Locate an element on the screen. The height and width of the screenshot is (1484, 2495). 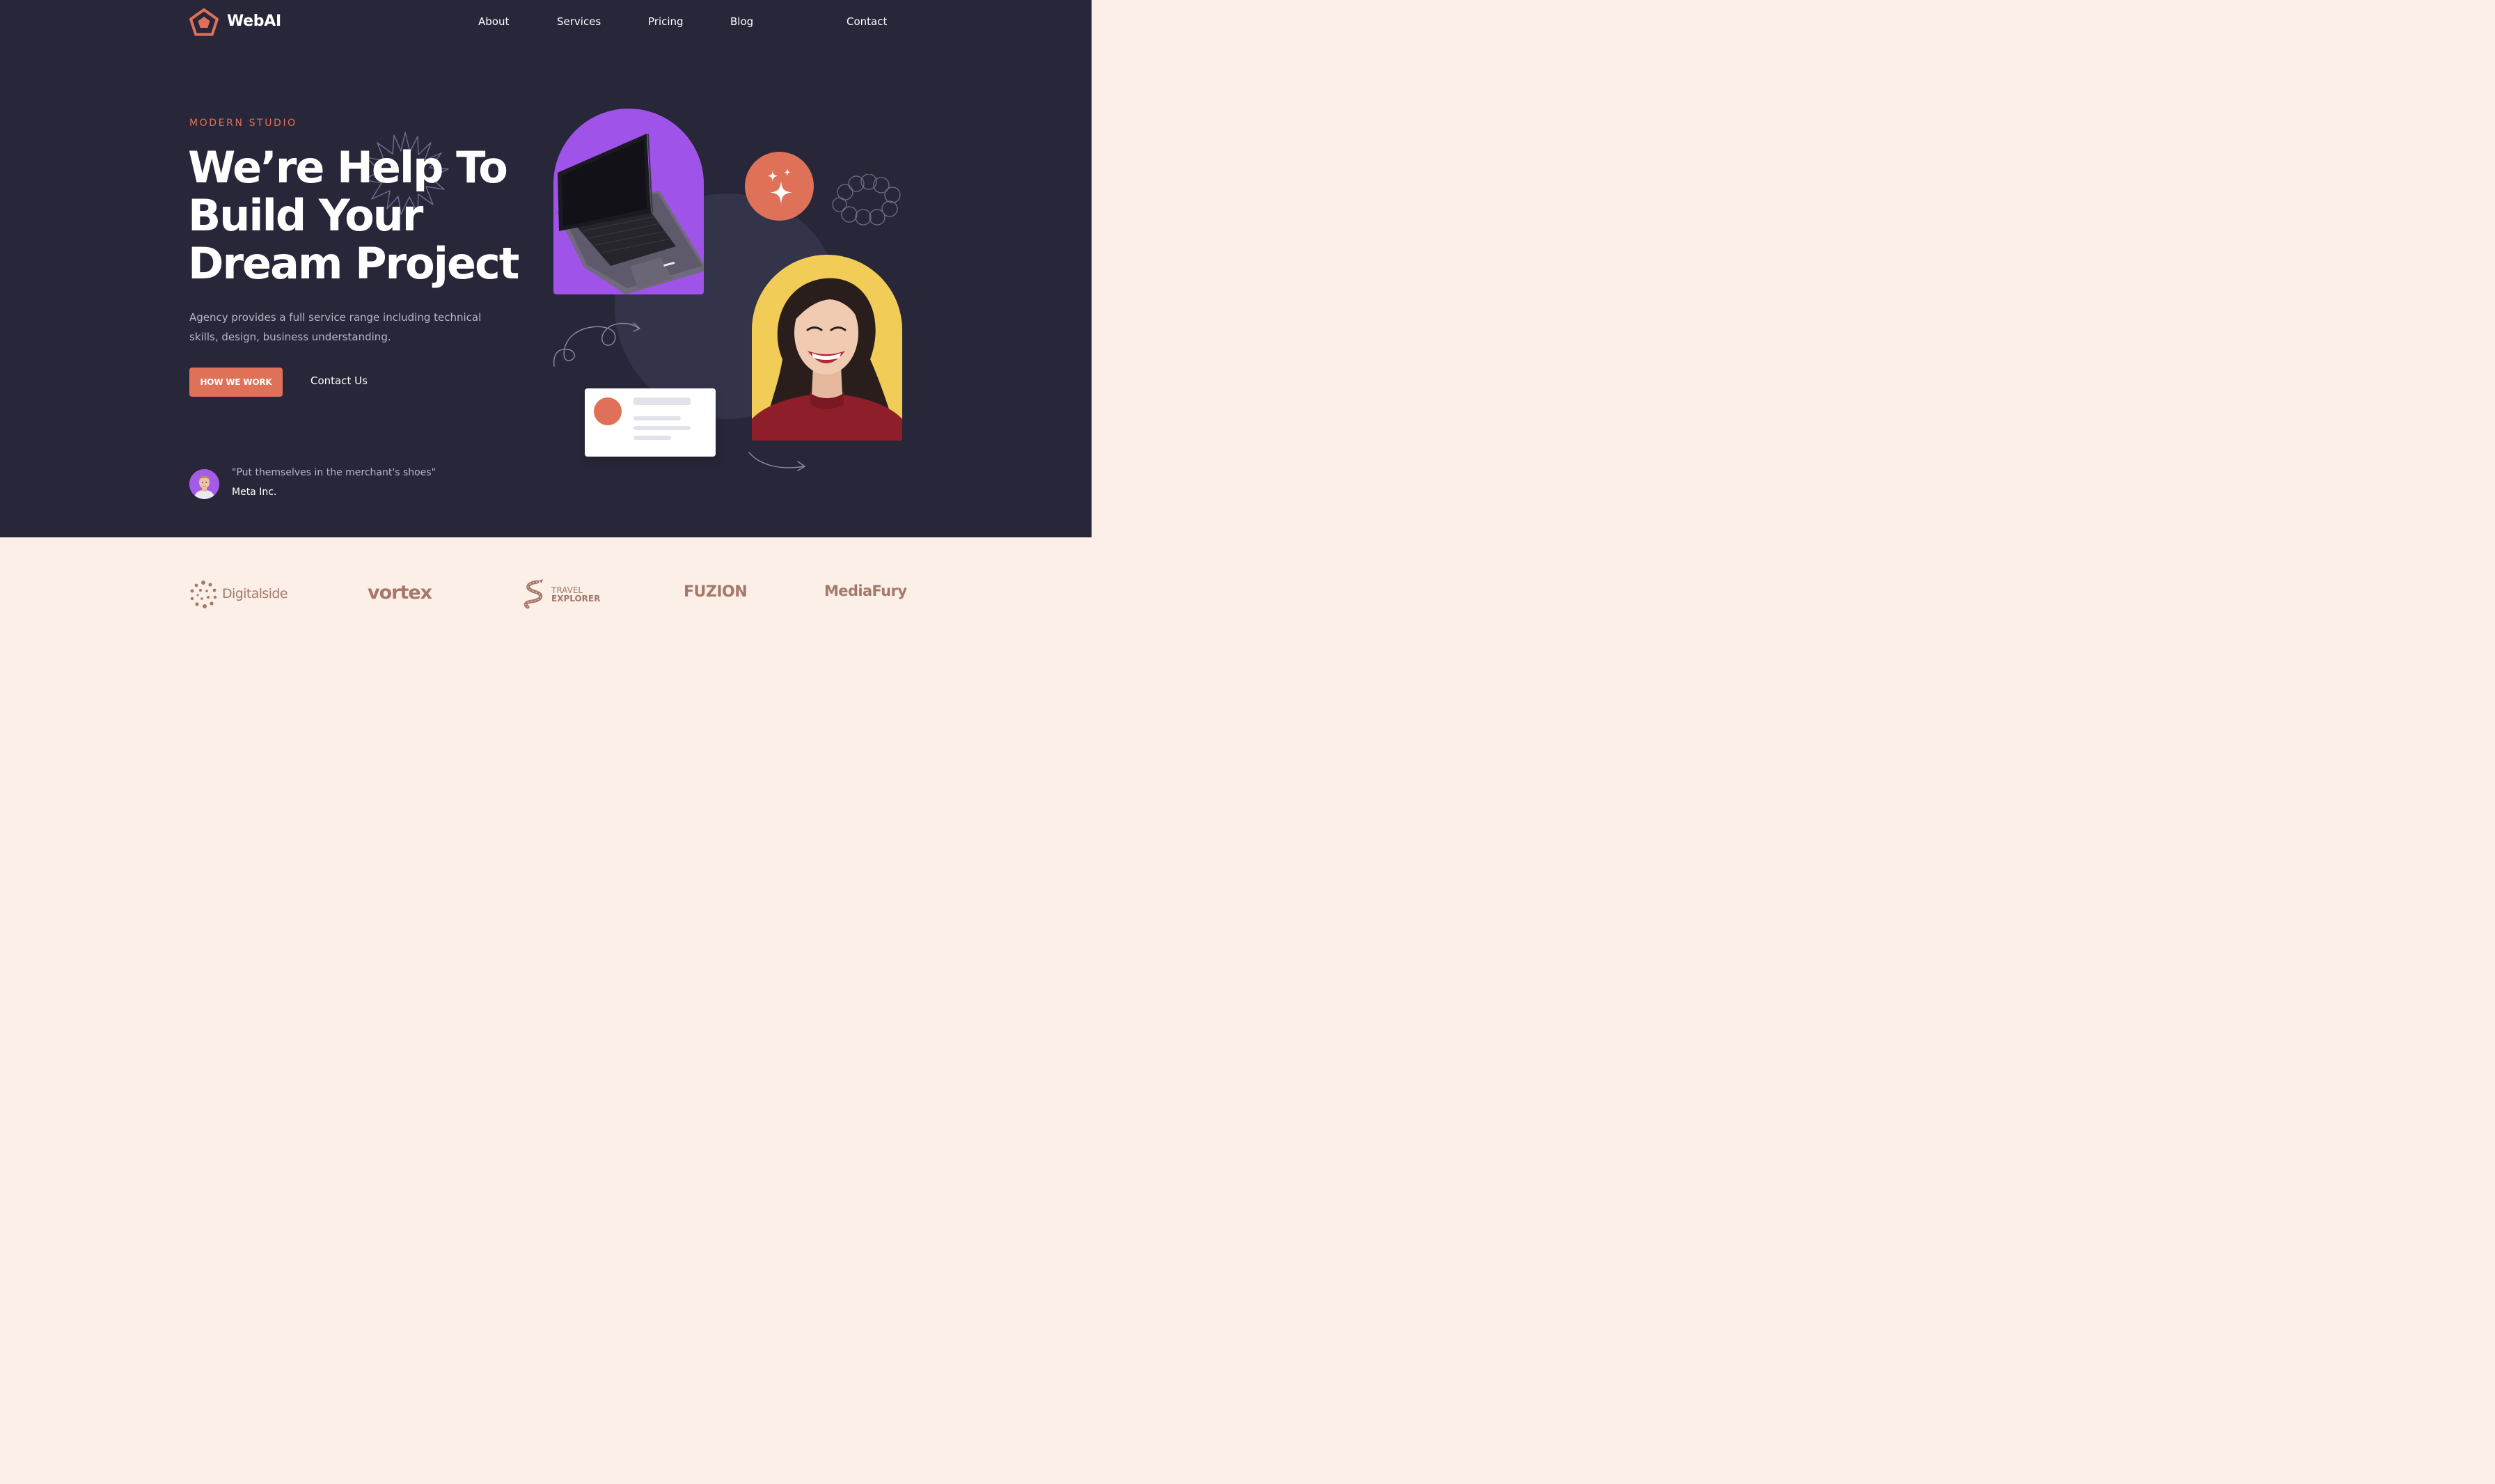
laptop-image-card is located at coordinates (628, 201).